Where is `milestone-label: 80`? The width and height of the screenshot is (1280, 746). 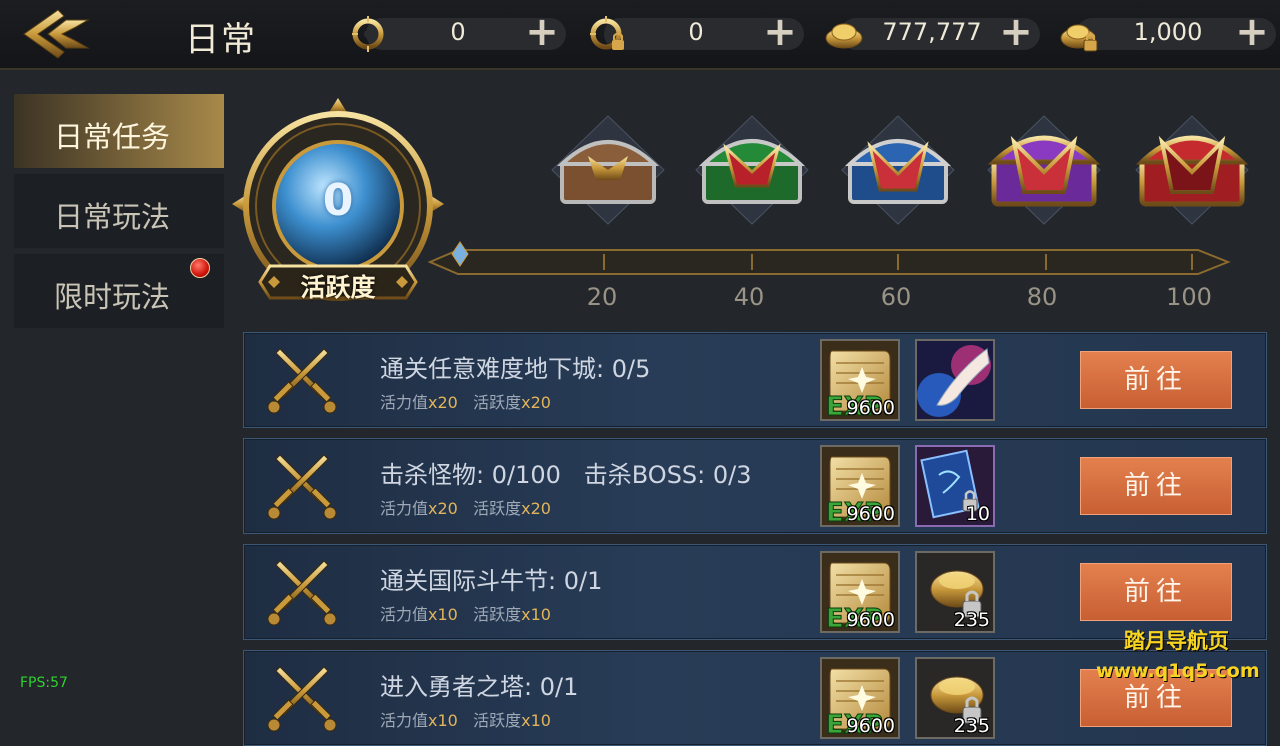 milestone-label: 80 is located at coordinates (1042, 297).